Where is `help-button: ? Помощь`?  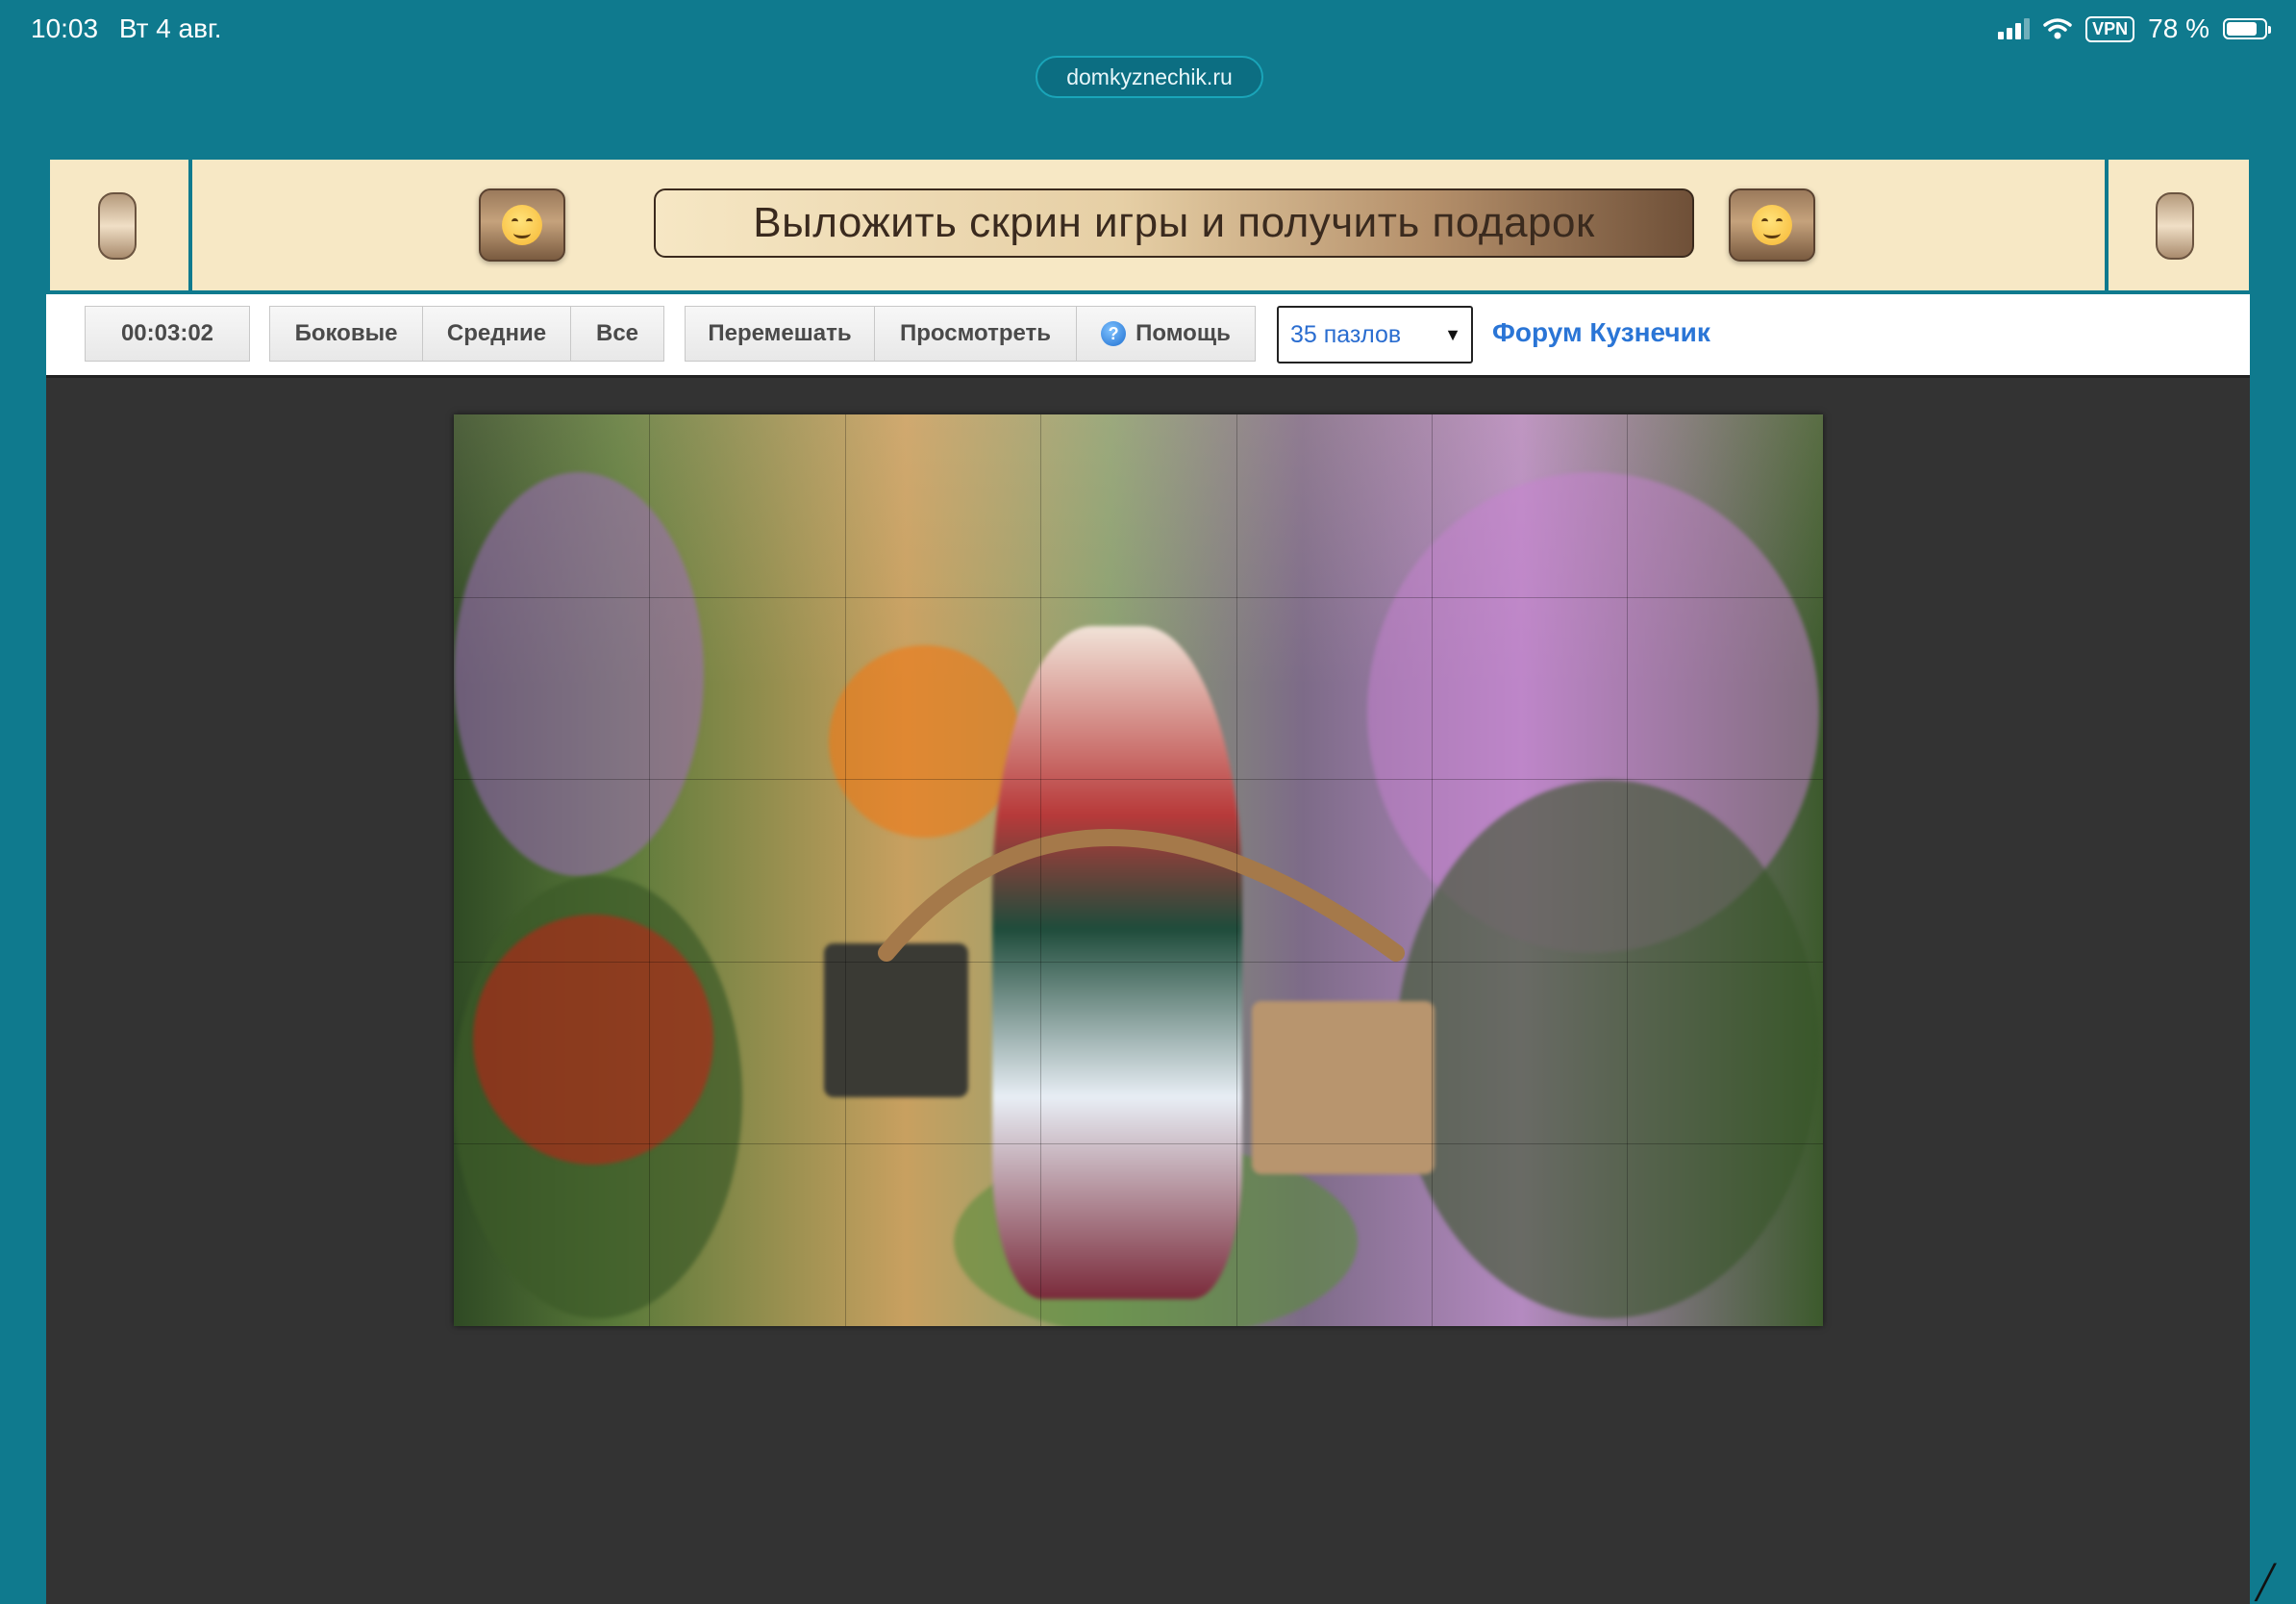
help-button: ? Помощь is located at coordinates (1166, 334).